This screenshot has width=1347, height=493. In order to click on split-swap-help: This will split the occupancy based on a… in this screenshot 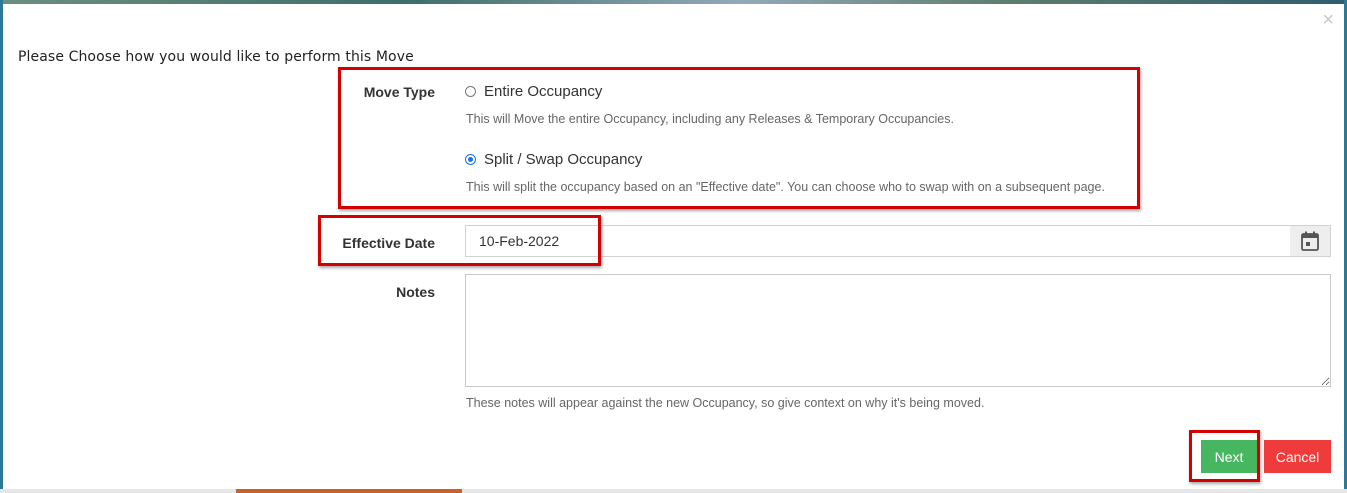, I will do `click(785, 187)`.